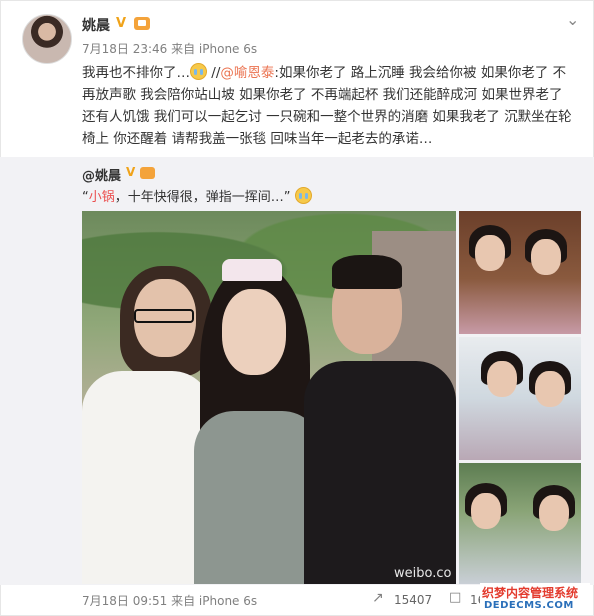 The image size is (594, 616). I want to click on post-meta: 7月18日 23:46 来自 iPhone 6s, so click(169, 48).